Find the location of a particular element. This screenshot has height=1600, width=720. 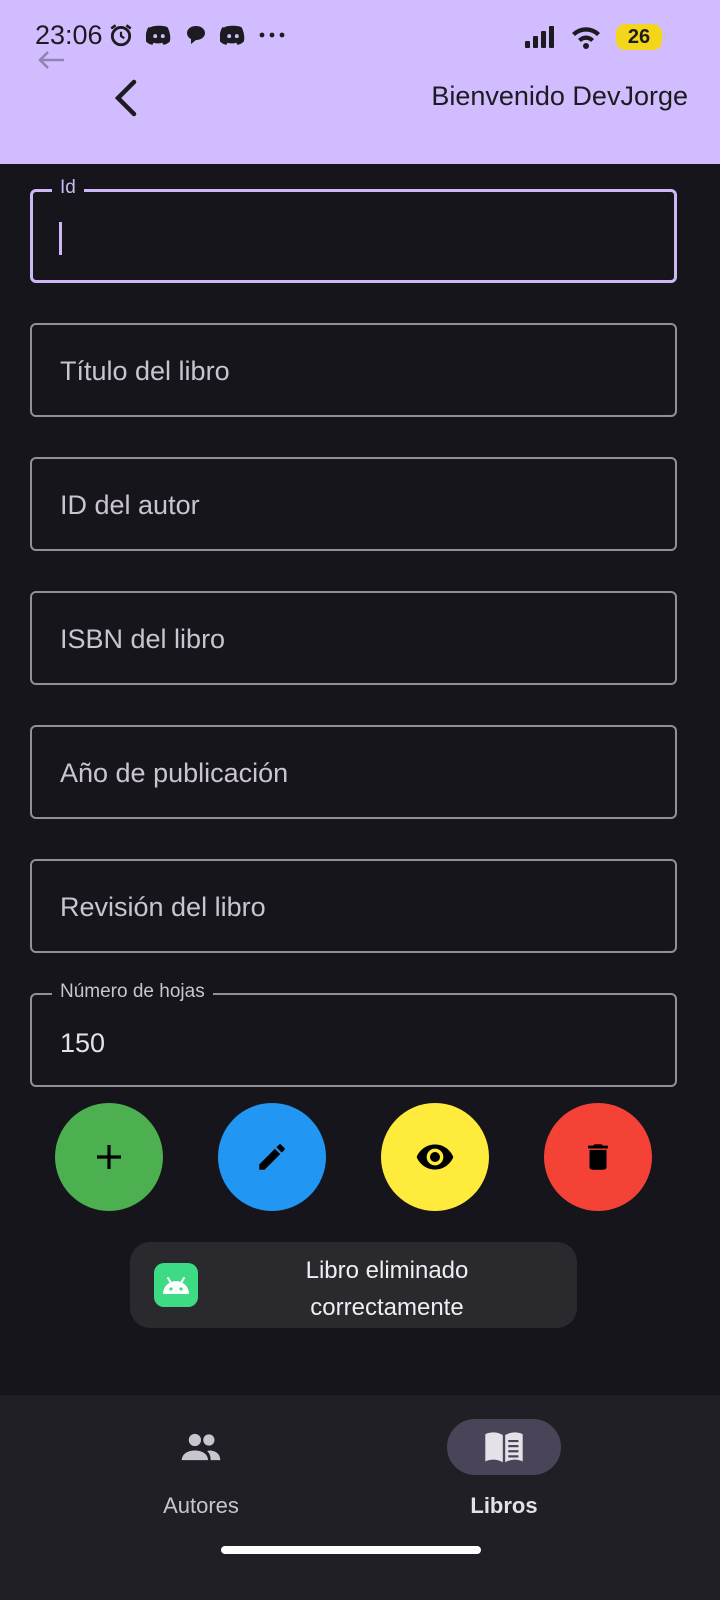

eye-icon is located at coordinates (435, 1157).